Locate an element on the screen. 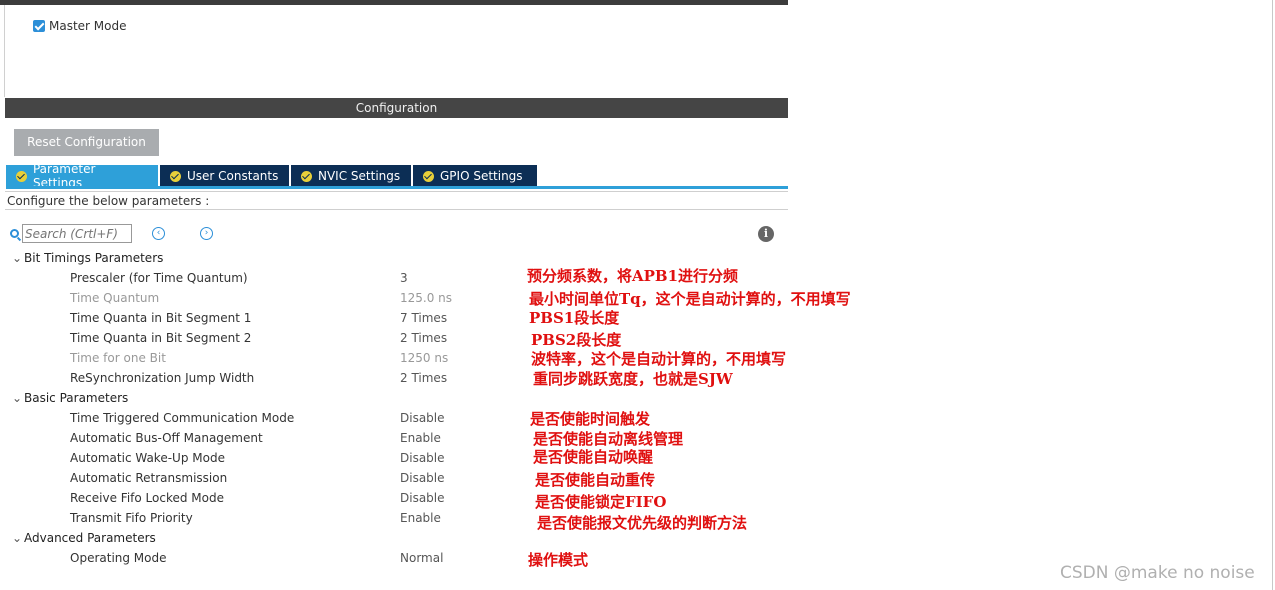 The image size is (1275, 590). configure-instructions: Configure the below parameters : is located at coordinates (396, 200).